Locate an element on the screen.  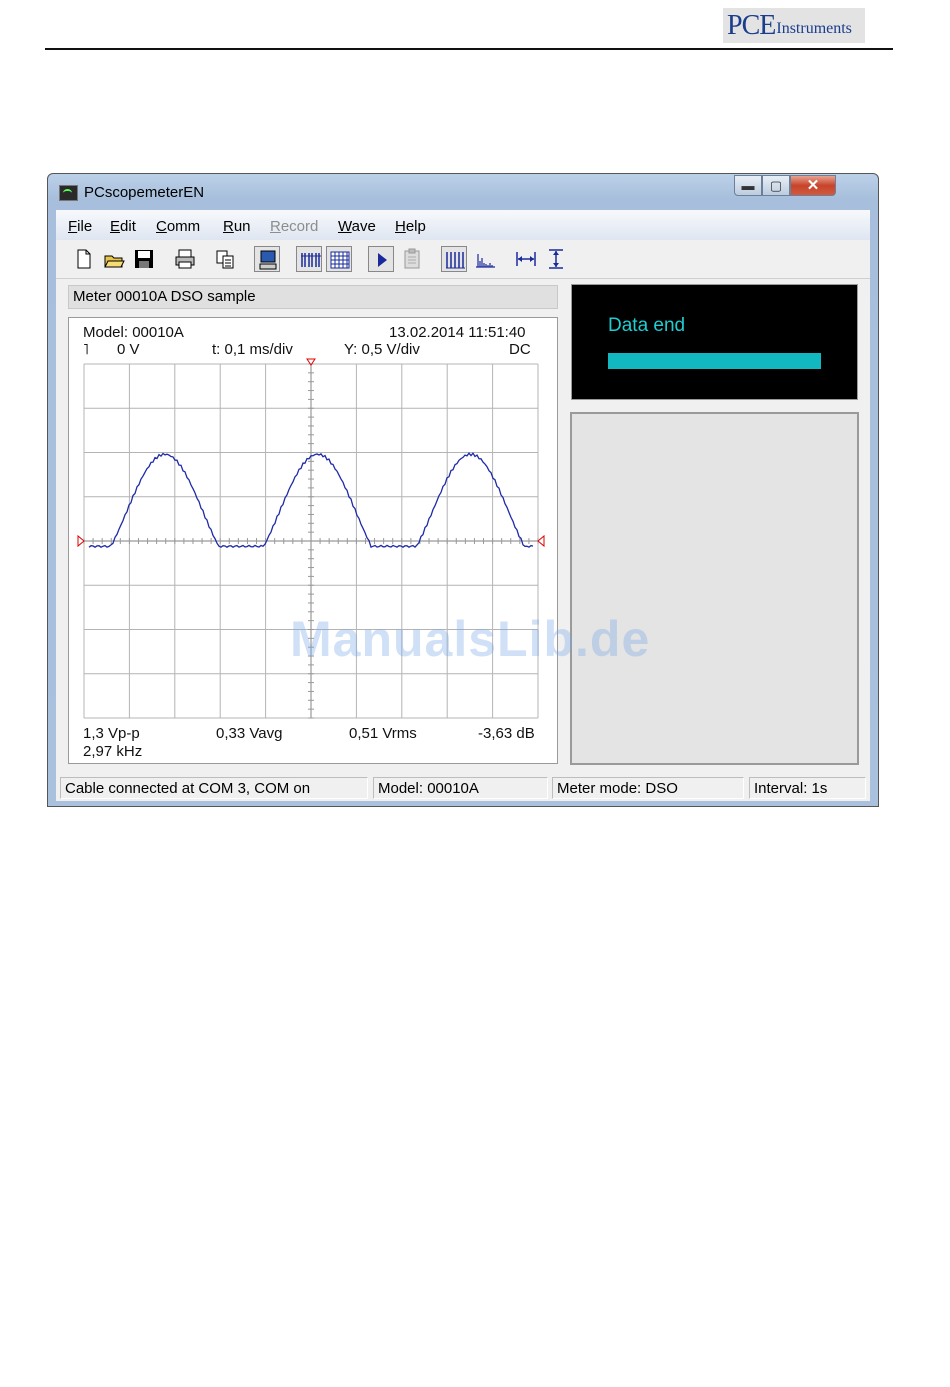
status-display: Data end is located at coordinates (714, 342).